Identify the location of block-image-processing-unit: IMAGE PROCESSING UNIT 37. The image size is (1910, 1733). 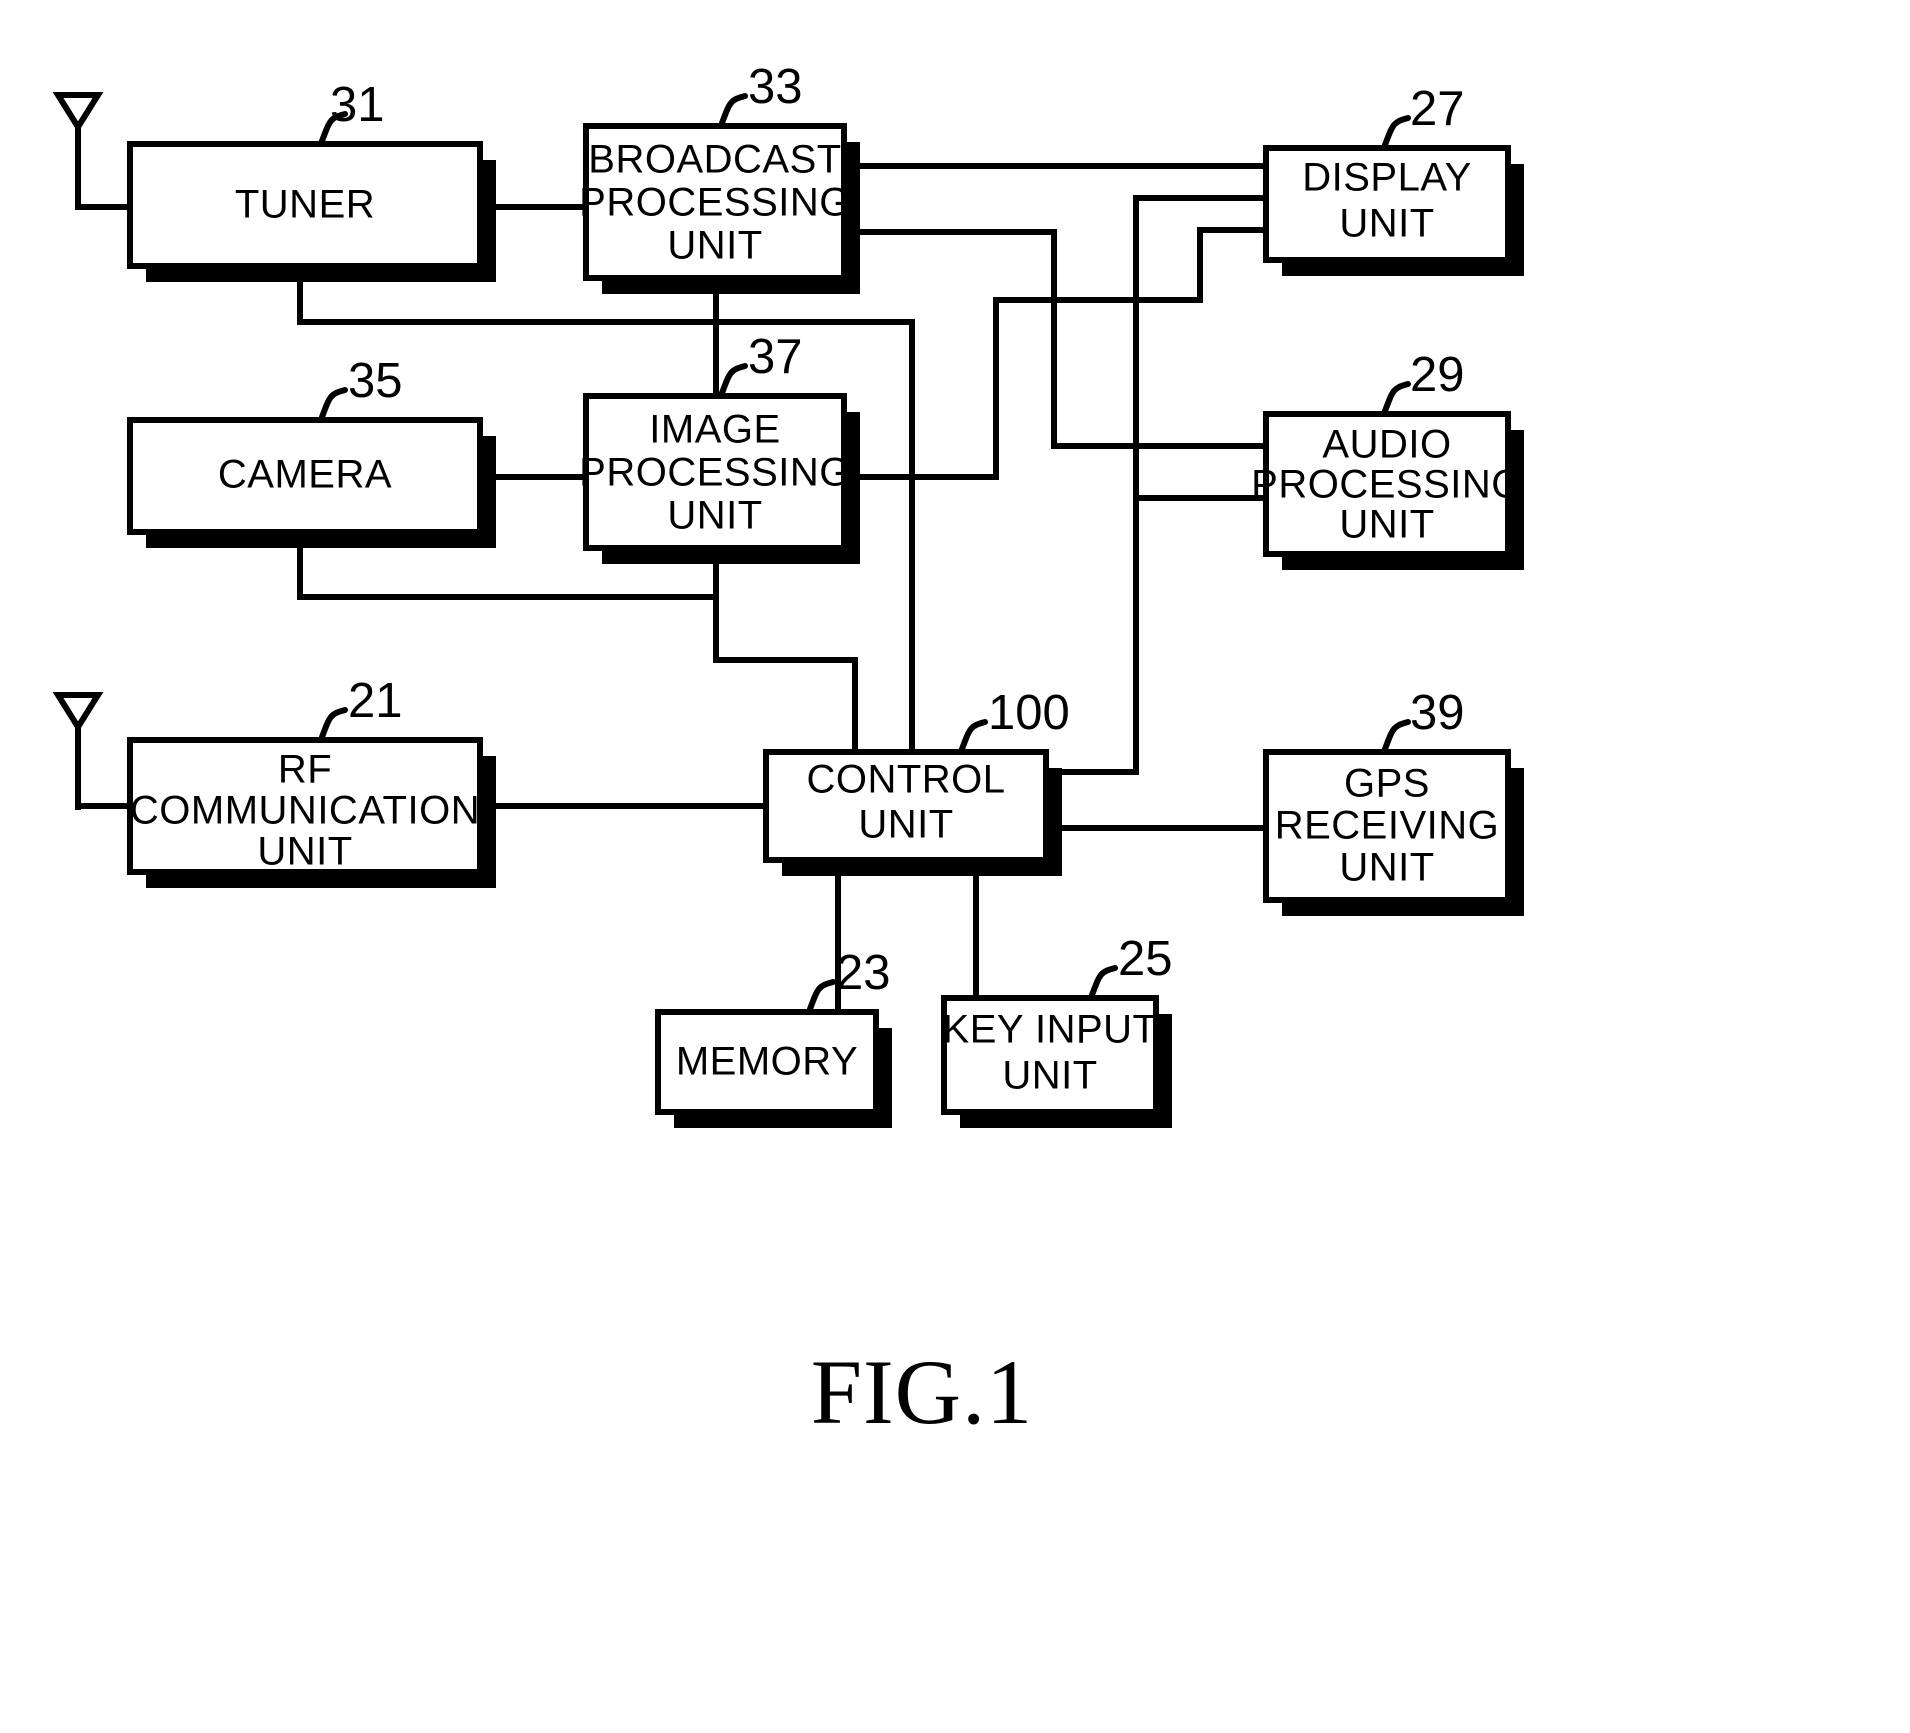
(719, 447).